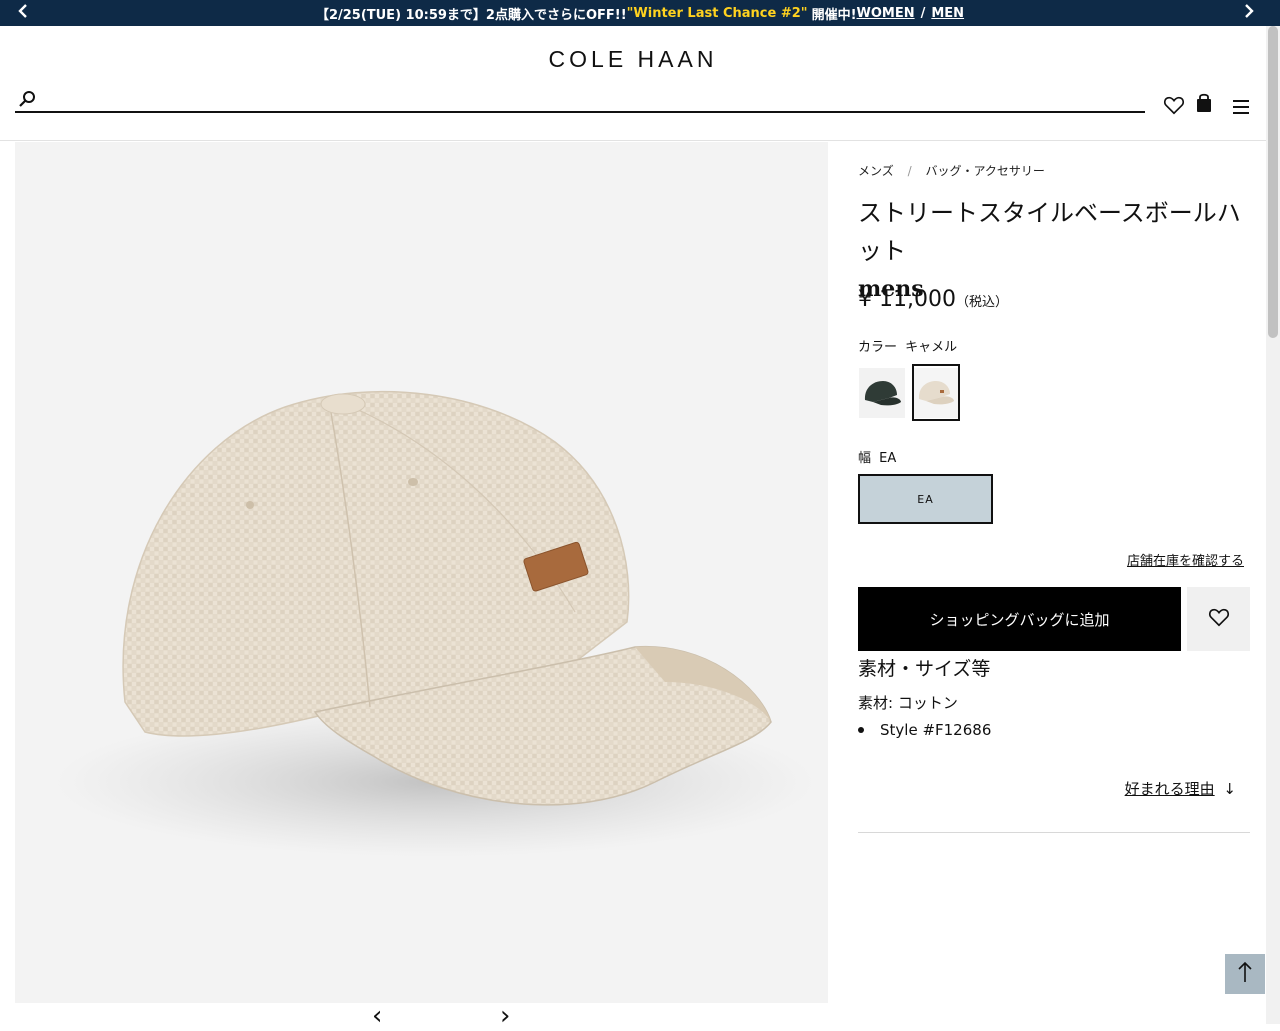 The image size is (1280, 1031). Describe the element at coordinates (877, 456) in the screenshot. I see `width-label: 幅 EA` at that location.